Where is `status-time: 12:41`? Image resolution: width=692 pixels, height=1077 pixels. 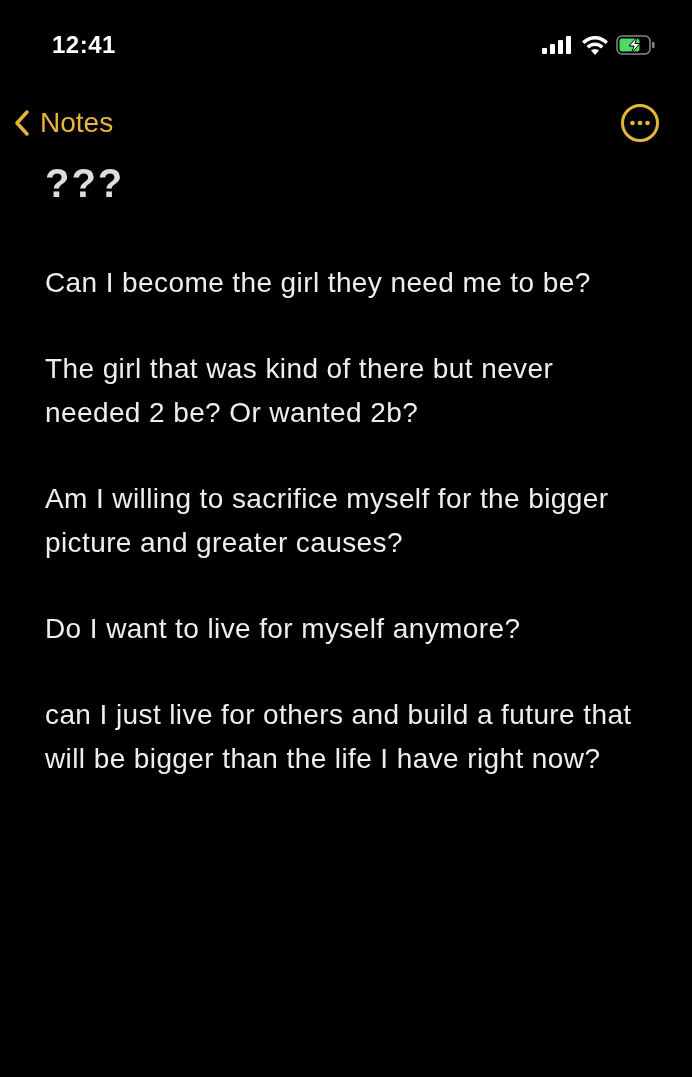 status-time: 12:41 is located at coordinates (84, 45).